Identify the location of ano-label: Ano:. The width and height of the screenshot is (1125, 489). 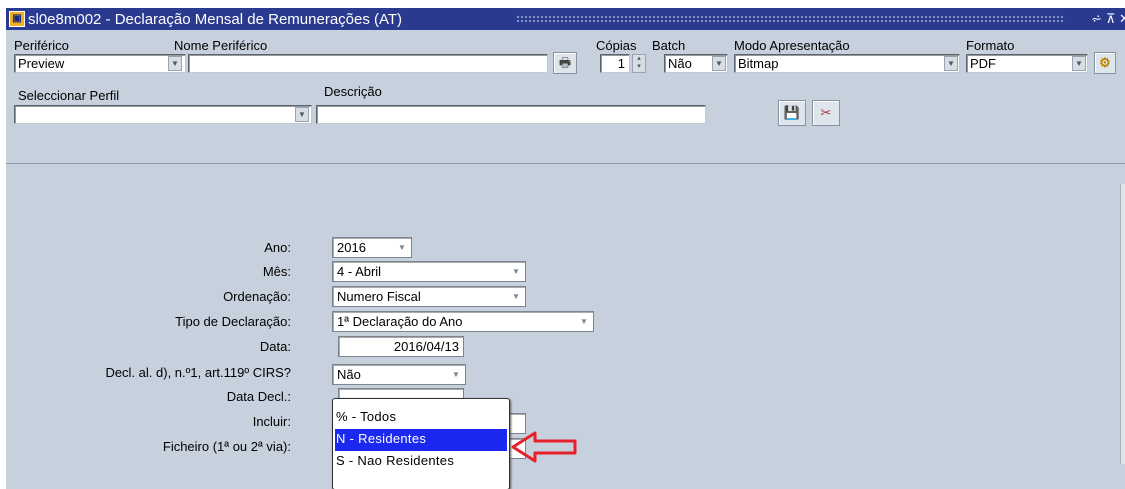
(277, 247).